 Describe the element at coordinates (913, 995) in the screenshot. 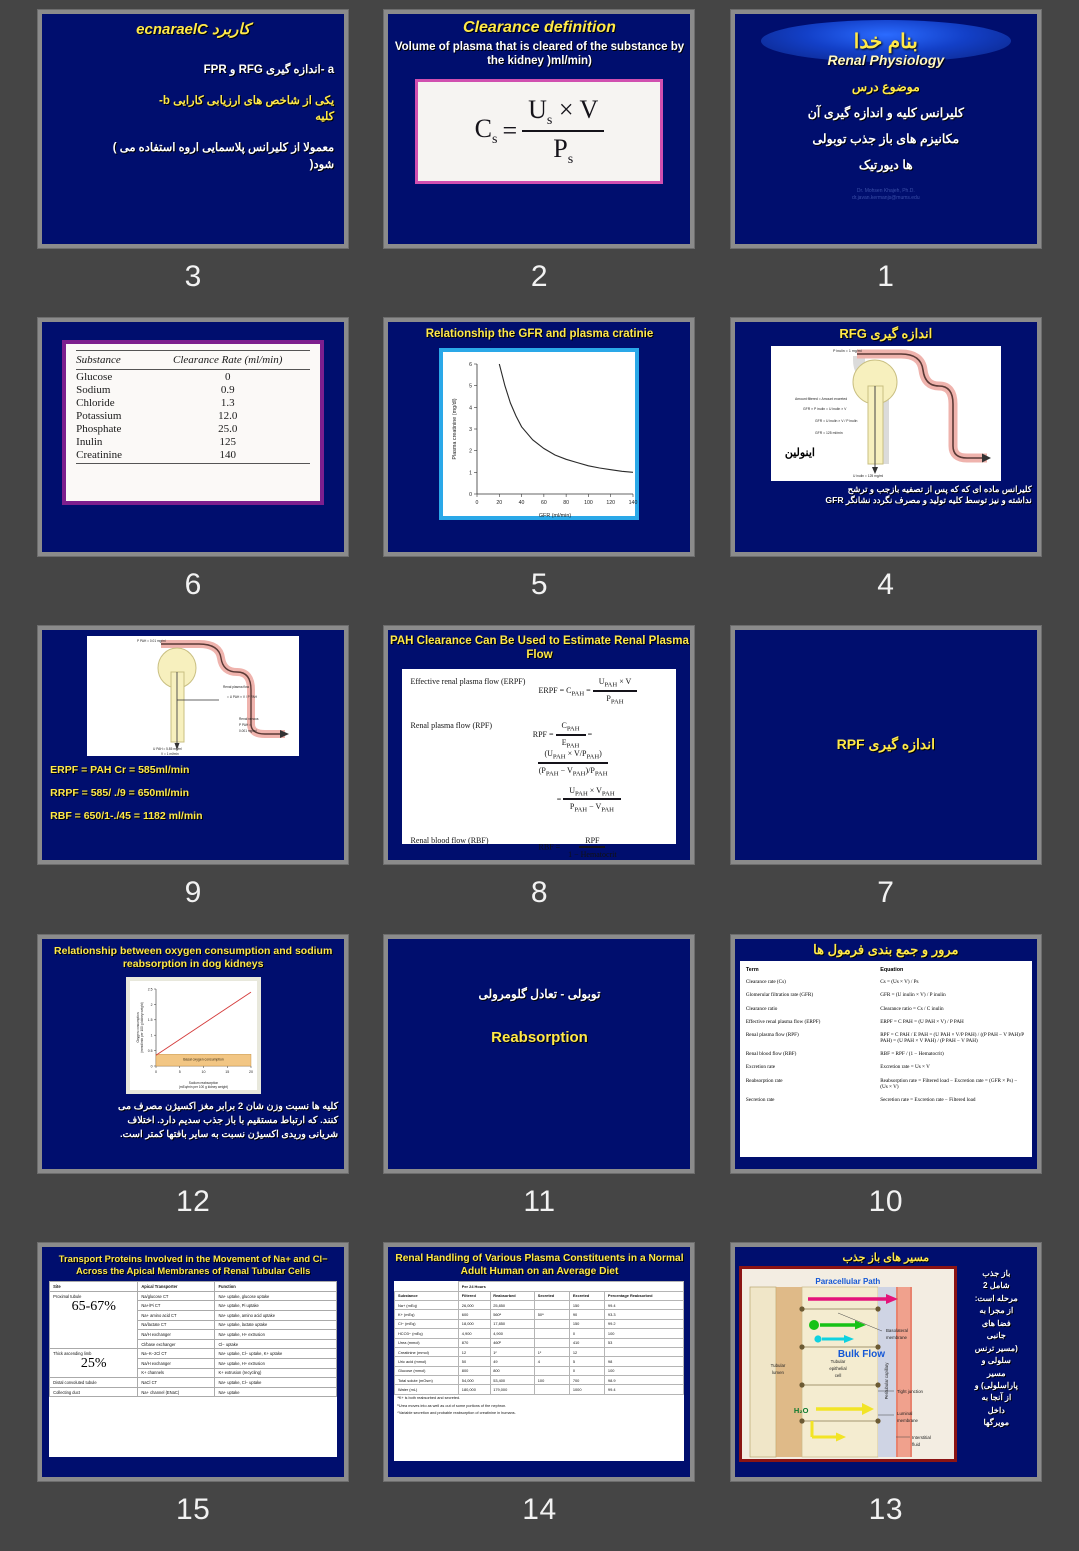

I see `cell-equation: GFR = (U inulin × V) / P inulin` at that location.